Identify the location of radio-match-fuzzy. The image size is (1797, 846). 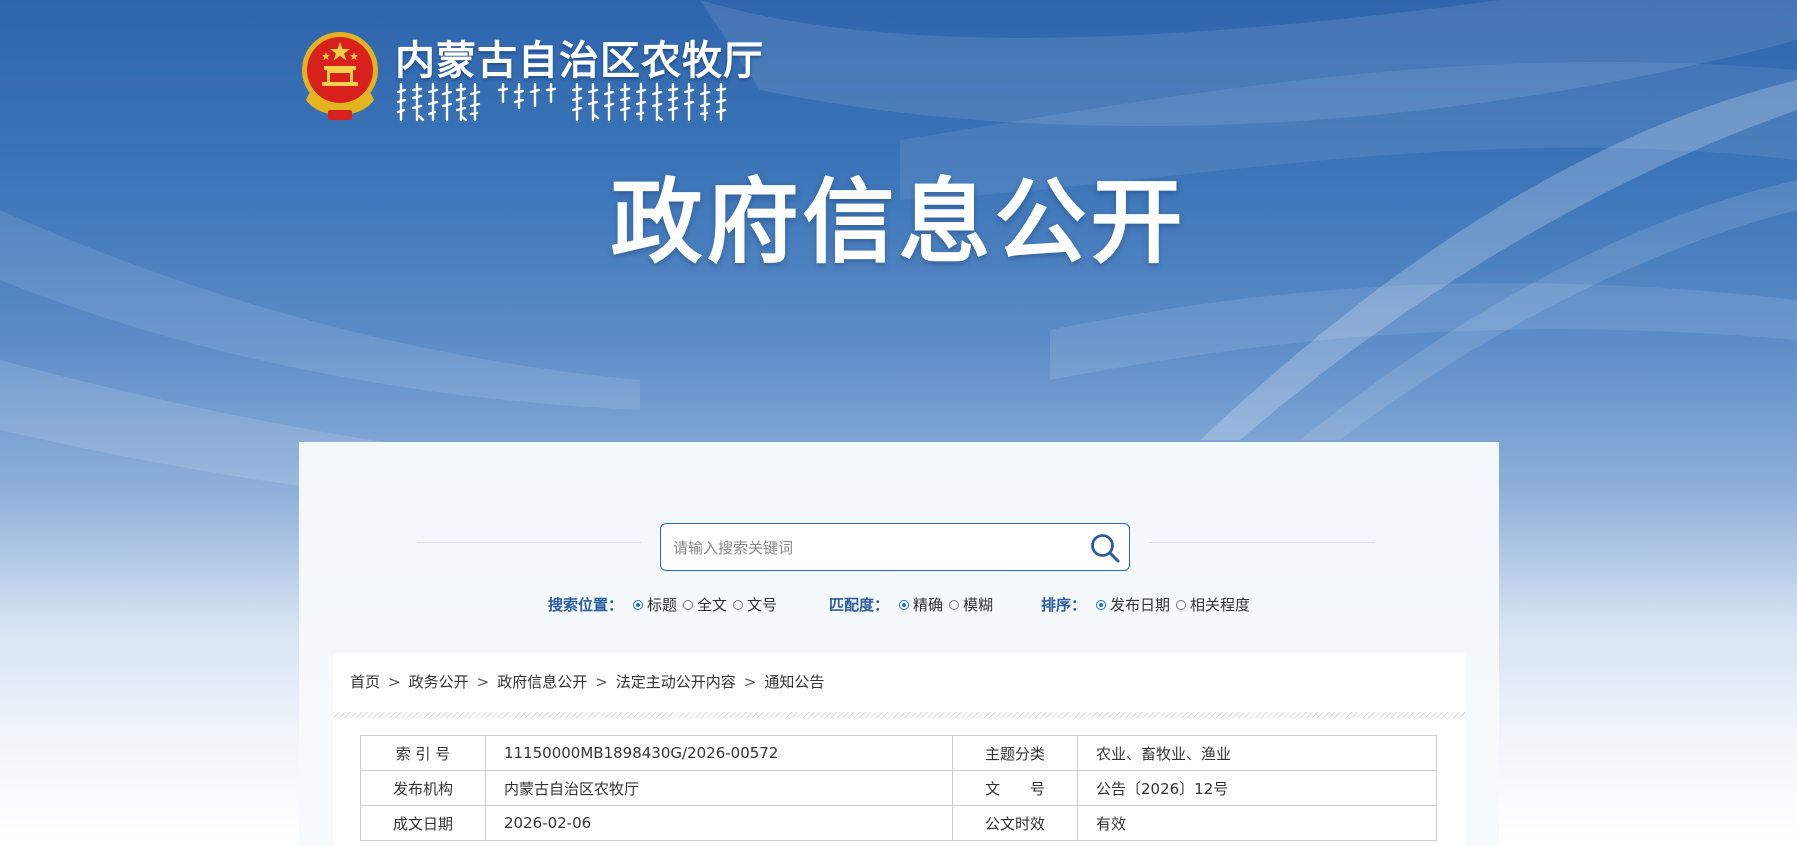
(954, 604).